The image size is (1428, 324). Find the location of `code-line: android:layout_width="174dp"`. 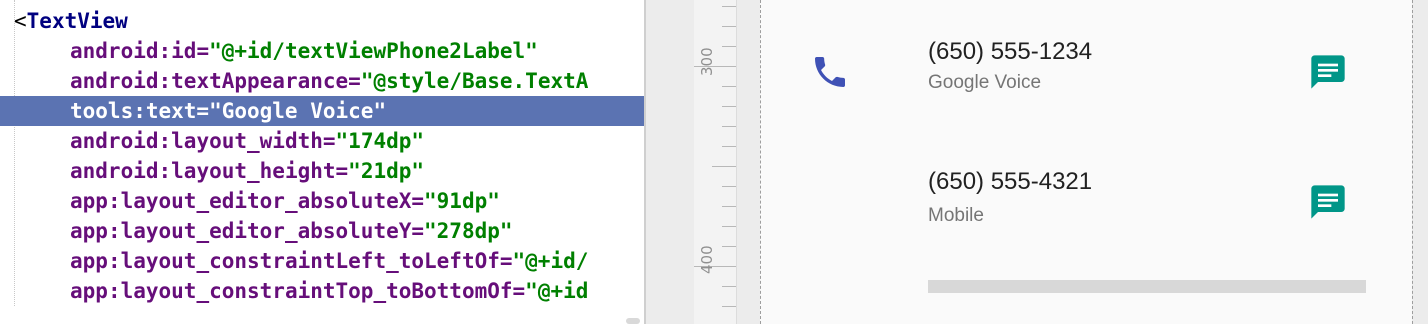

code-line: android:layout_width="174dp" is located at coordinates (322, 141).